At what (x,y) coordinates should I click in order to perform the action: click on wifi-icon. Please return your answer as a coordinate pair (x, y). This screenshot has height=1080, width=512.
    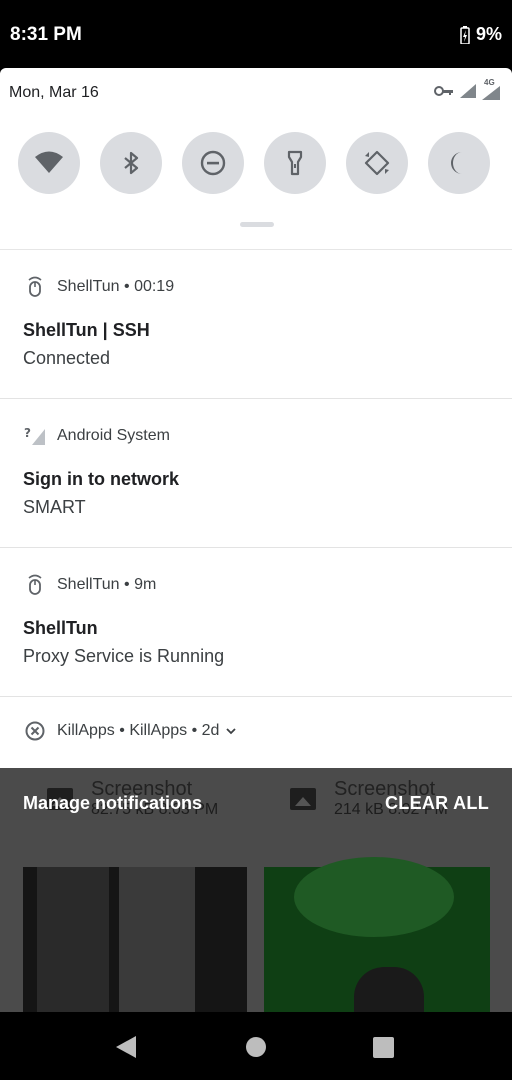
    Looking at the image, I should click on (49, 162).